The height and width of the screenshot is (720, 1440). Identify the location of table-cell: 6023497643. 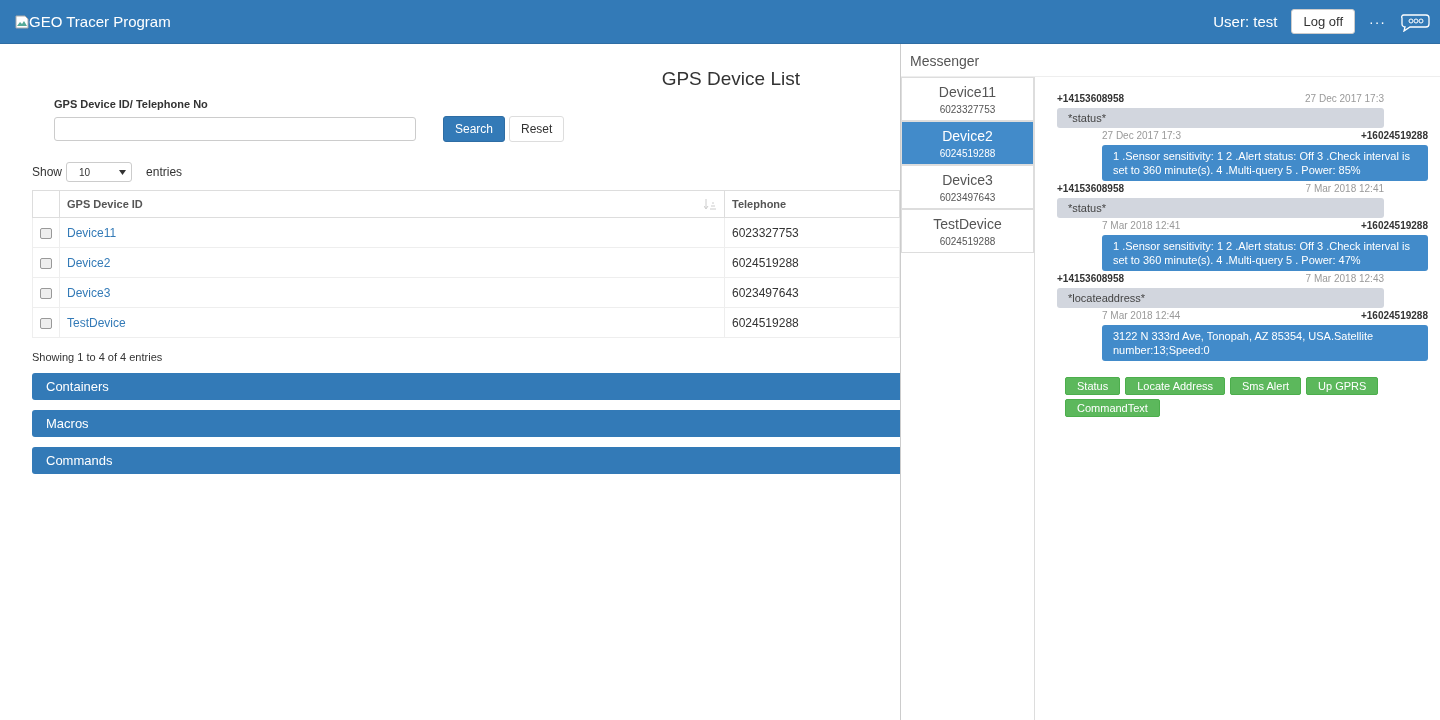
(765, 292).